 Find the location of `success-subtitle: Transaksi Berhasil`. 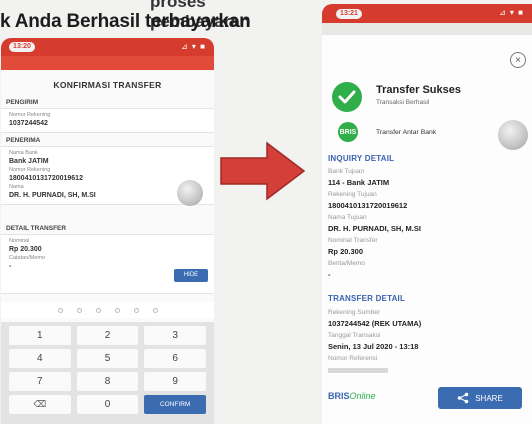

success-subtitle: Transaksi Berhasil is located at coordinates (403, 102).